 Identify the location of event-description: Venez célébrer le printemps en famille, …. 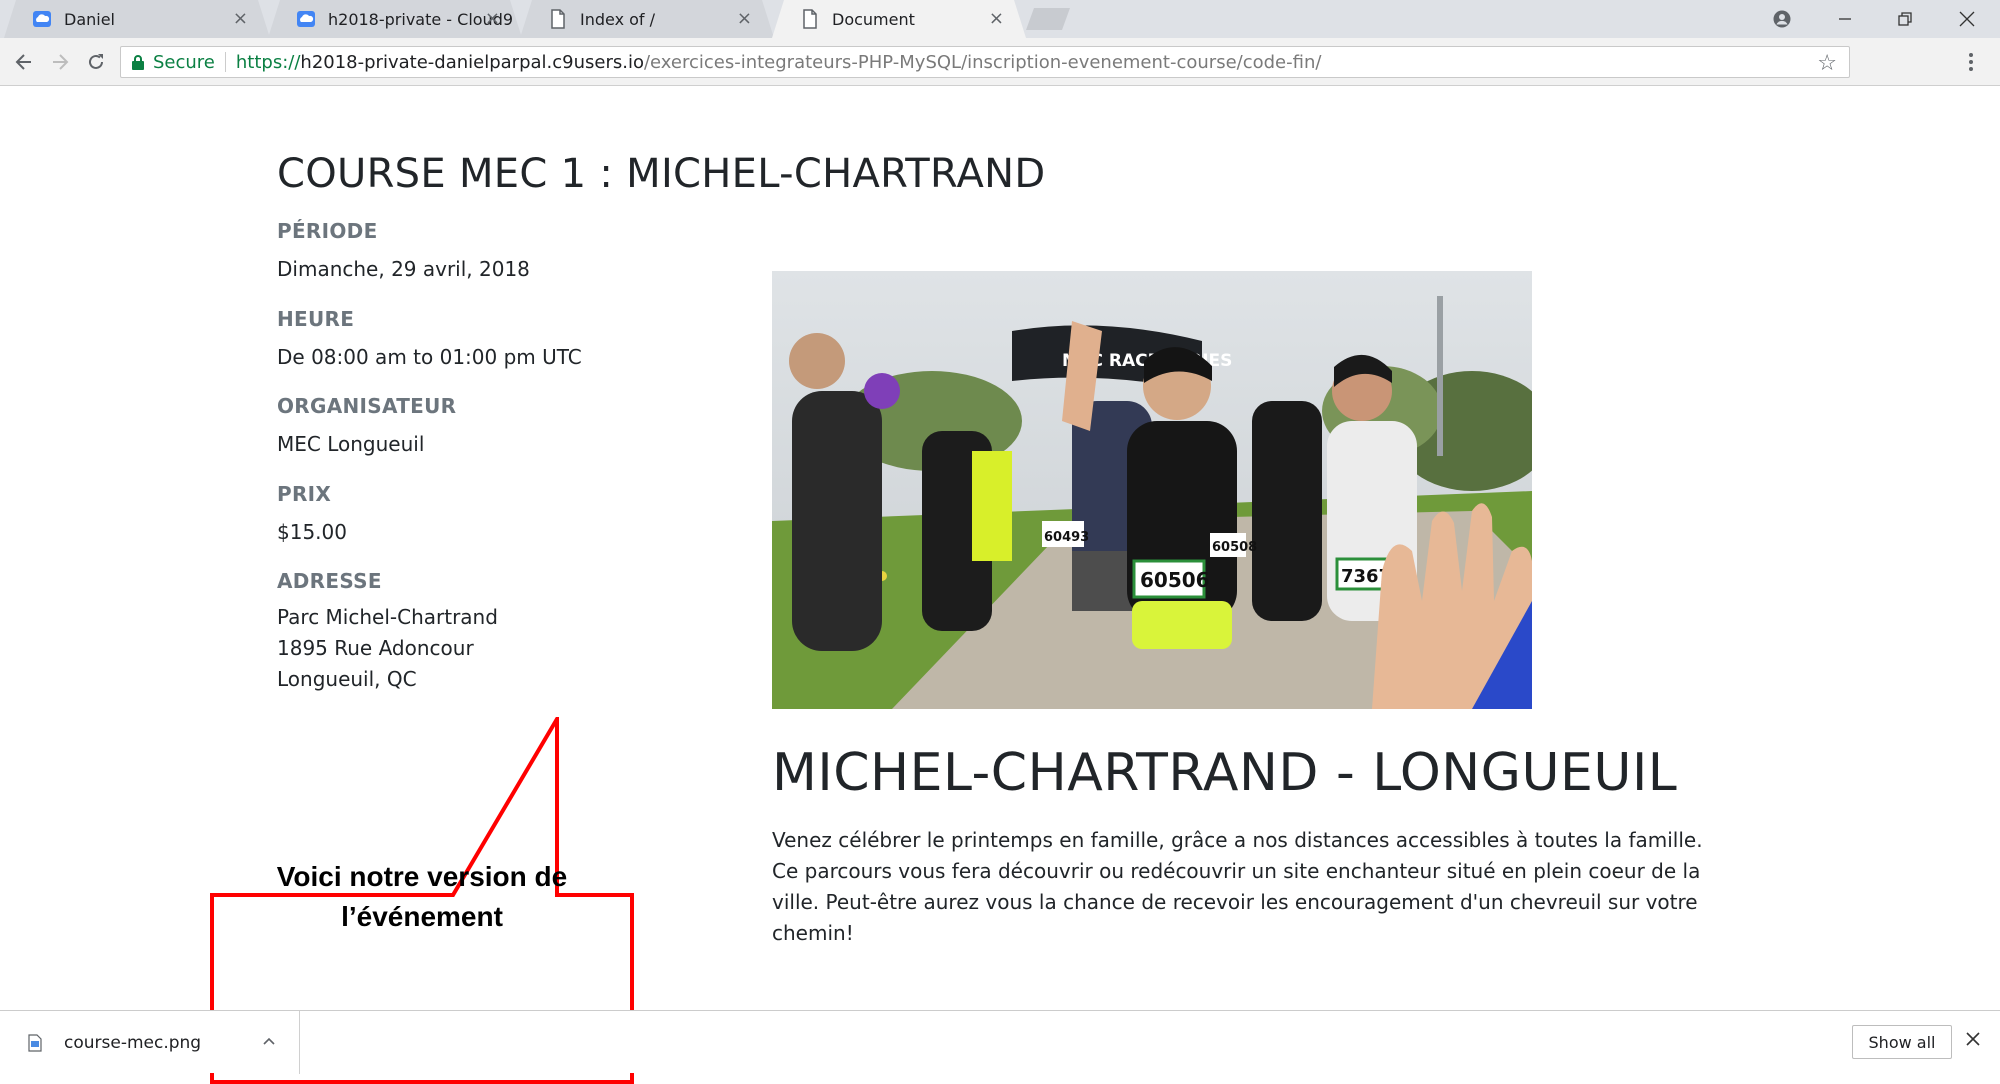
(1237, 886).